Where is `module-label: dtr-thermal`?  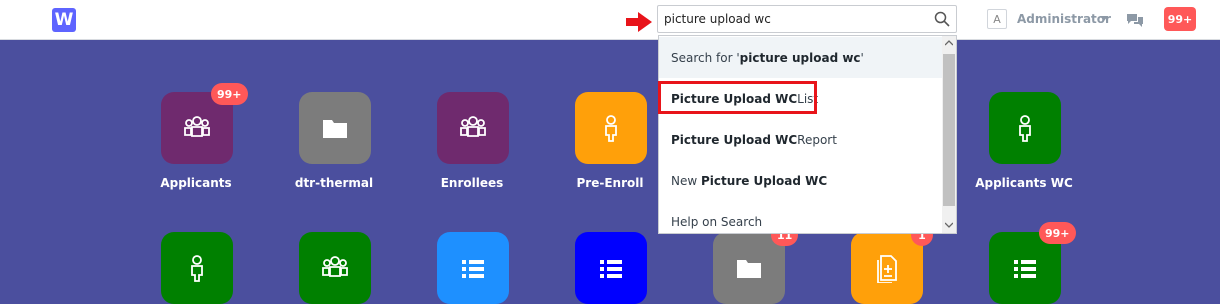
module-label: dtr-thermal is located at coordinates (334, 183).